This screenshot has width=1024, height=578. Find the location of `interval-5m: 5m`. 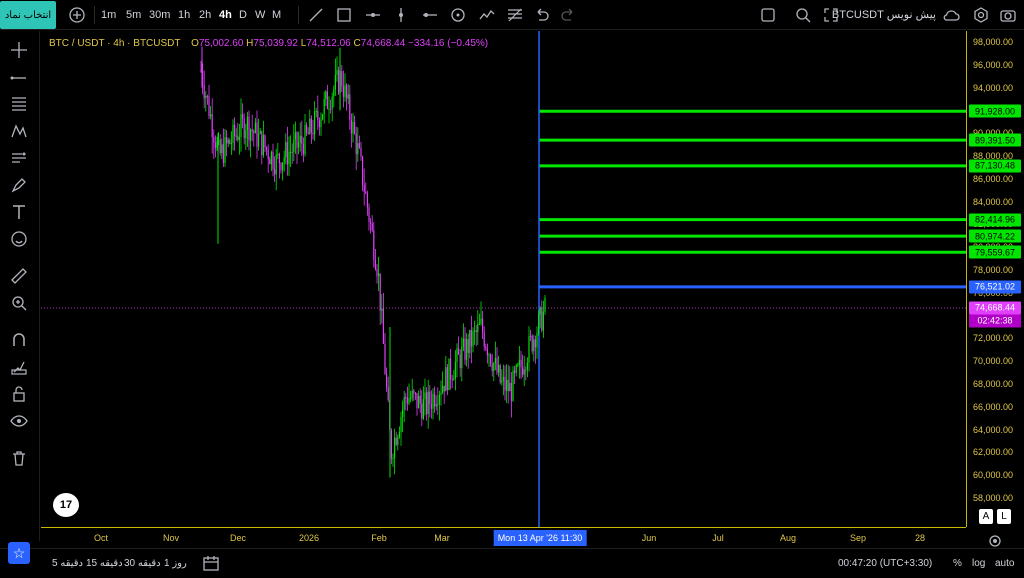

interval-5m: 5m is located at coordinates (133, 15).